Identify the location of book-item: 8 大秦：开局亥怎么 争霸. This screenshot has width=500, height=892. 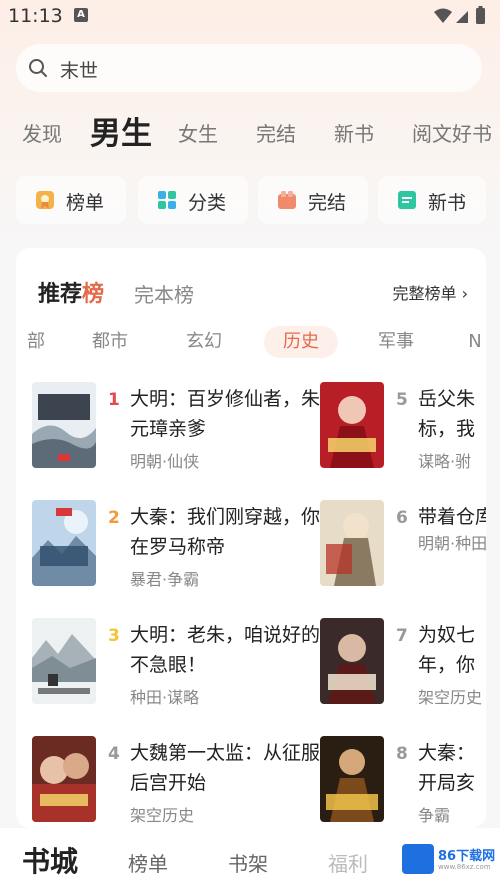
(403, 782).